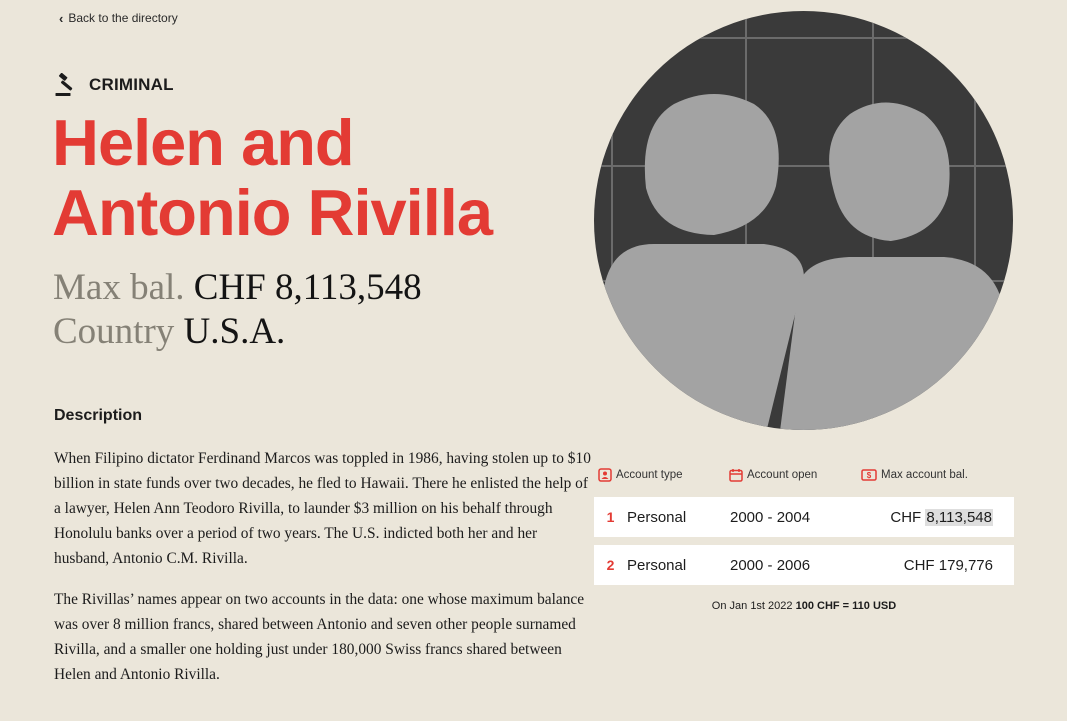 The image size is (1067, 721). What do you see at coordinates (770, 565) in the screenshot?
I see `row-account-period: 2000 - 2006` at bounding box center [770, 565].